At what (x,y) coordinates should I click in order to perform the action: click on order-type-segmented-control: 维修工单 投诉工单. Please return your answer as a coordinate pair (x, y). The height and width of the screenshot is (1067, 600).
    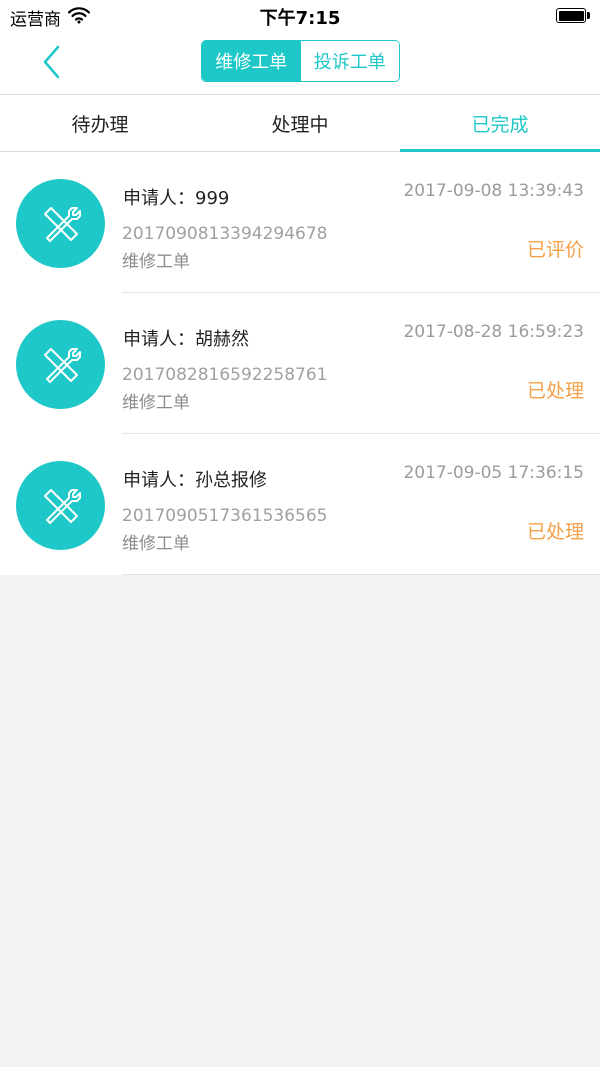
    Looking at the image, I should click on (300, 61).